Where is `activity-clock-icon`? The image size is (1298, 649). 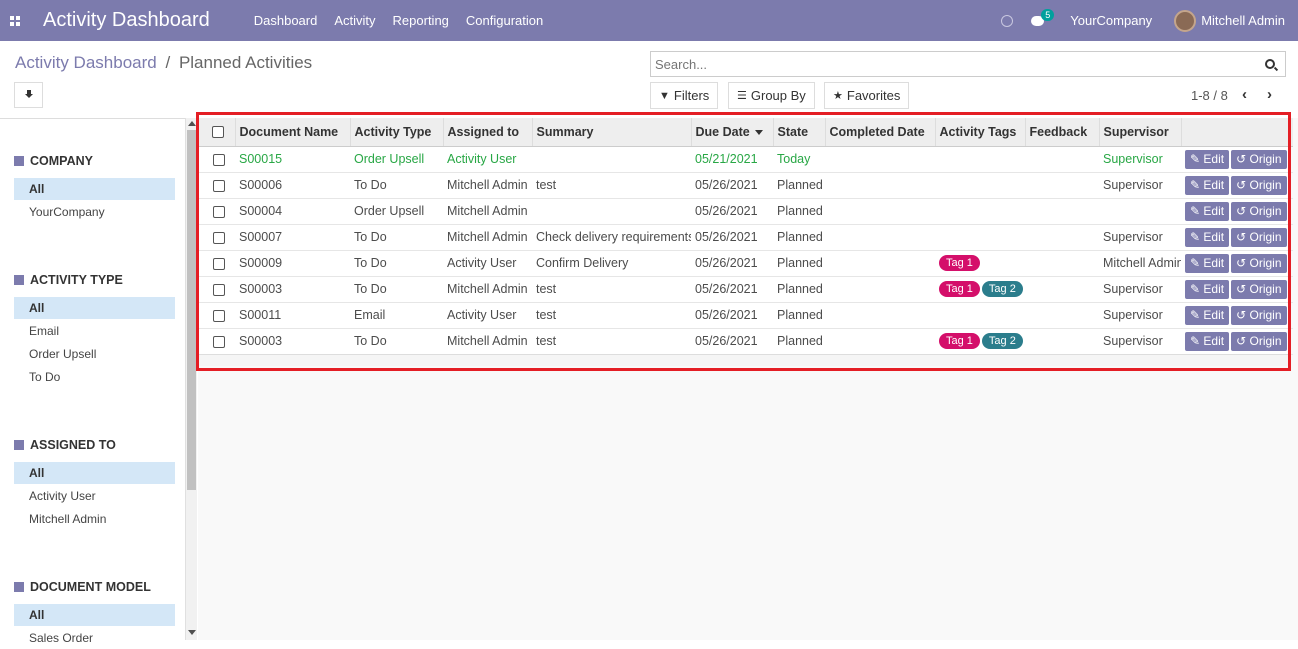 activity-clock-icon is located at coordinates (1007, 20).